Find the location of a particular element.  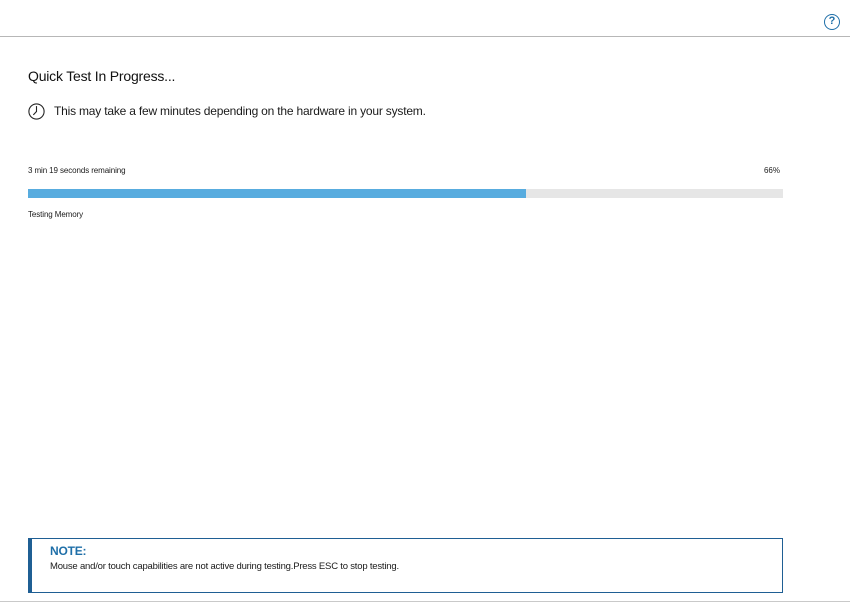

clock-icon is located at coordinates (36, 111).